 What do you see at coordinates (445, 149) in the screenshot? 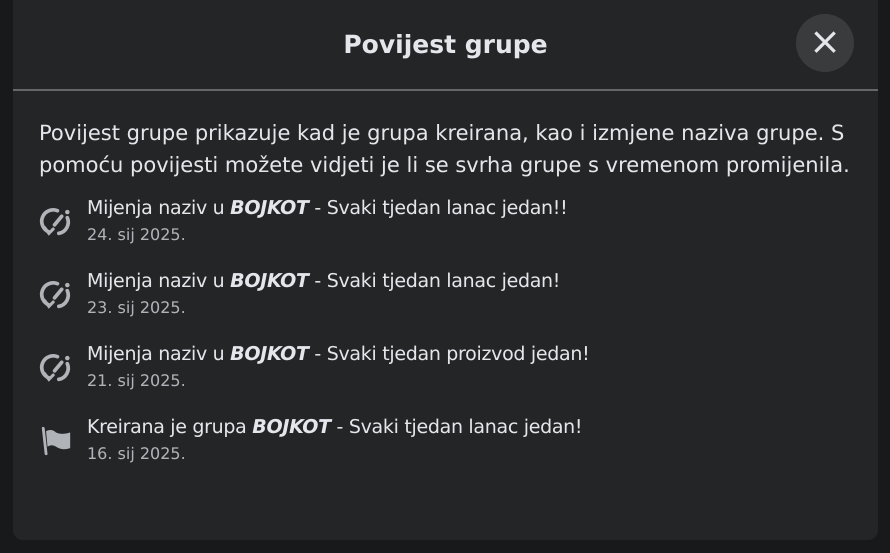
I see `description-text: Povijest grupe prikazuje kad je grupa kreirana, kao i izmjene naziva grupe. S pomoću povijesti možete vidjeti je li se svrha grupe s vremenom promijenila.` at bounding box center [445, 149].